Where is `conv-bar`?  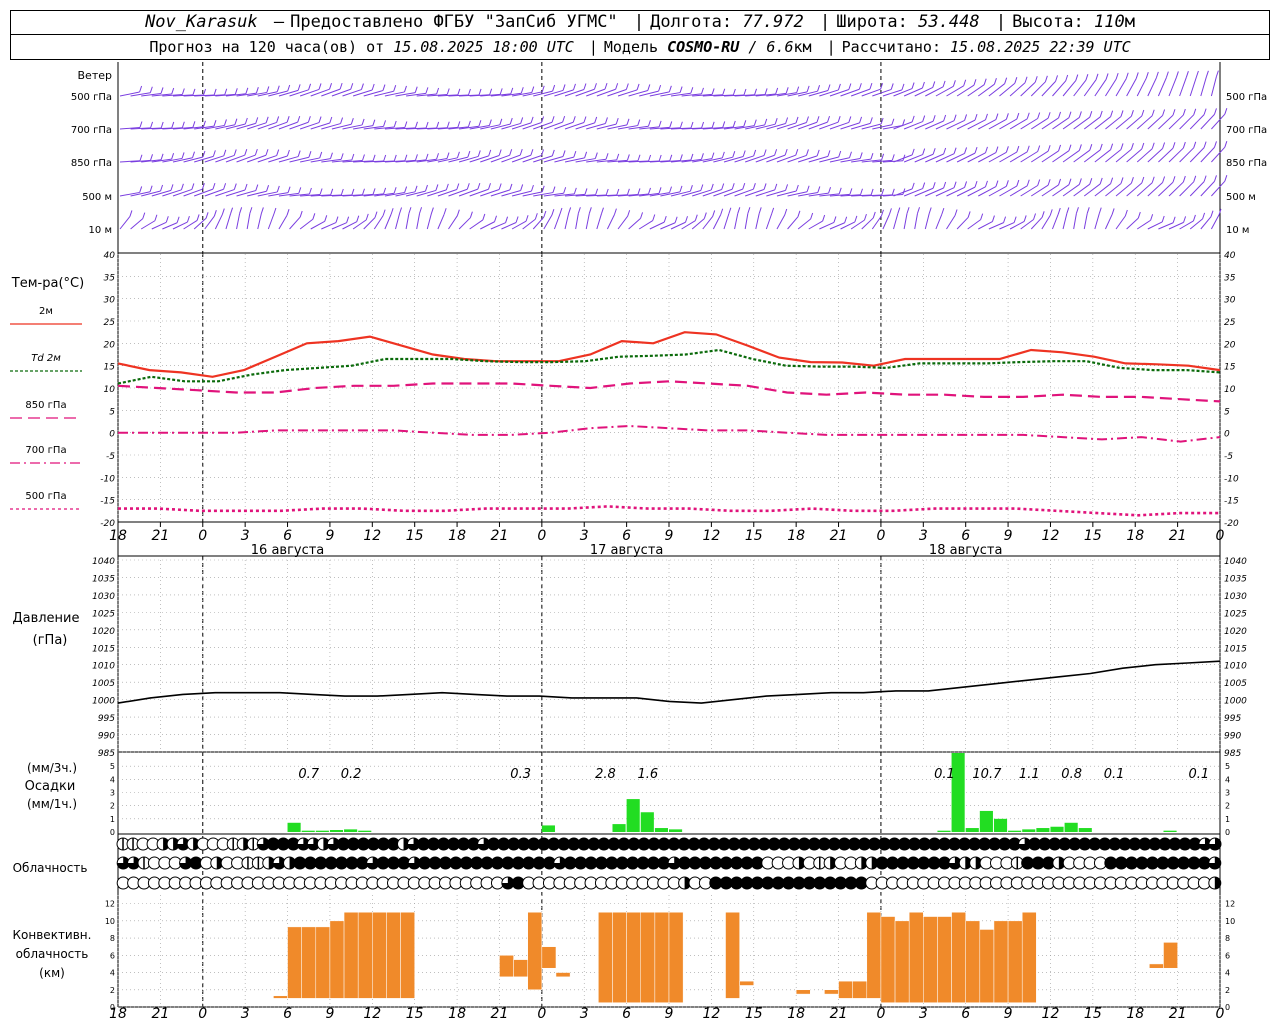
conv-bar is located at coordinates (506, 966).